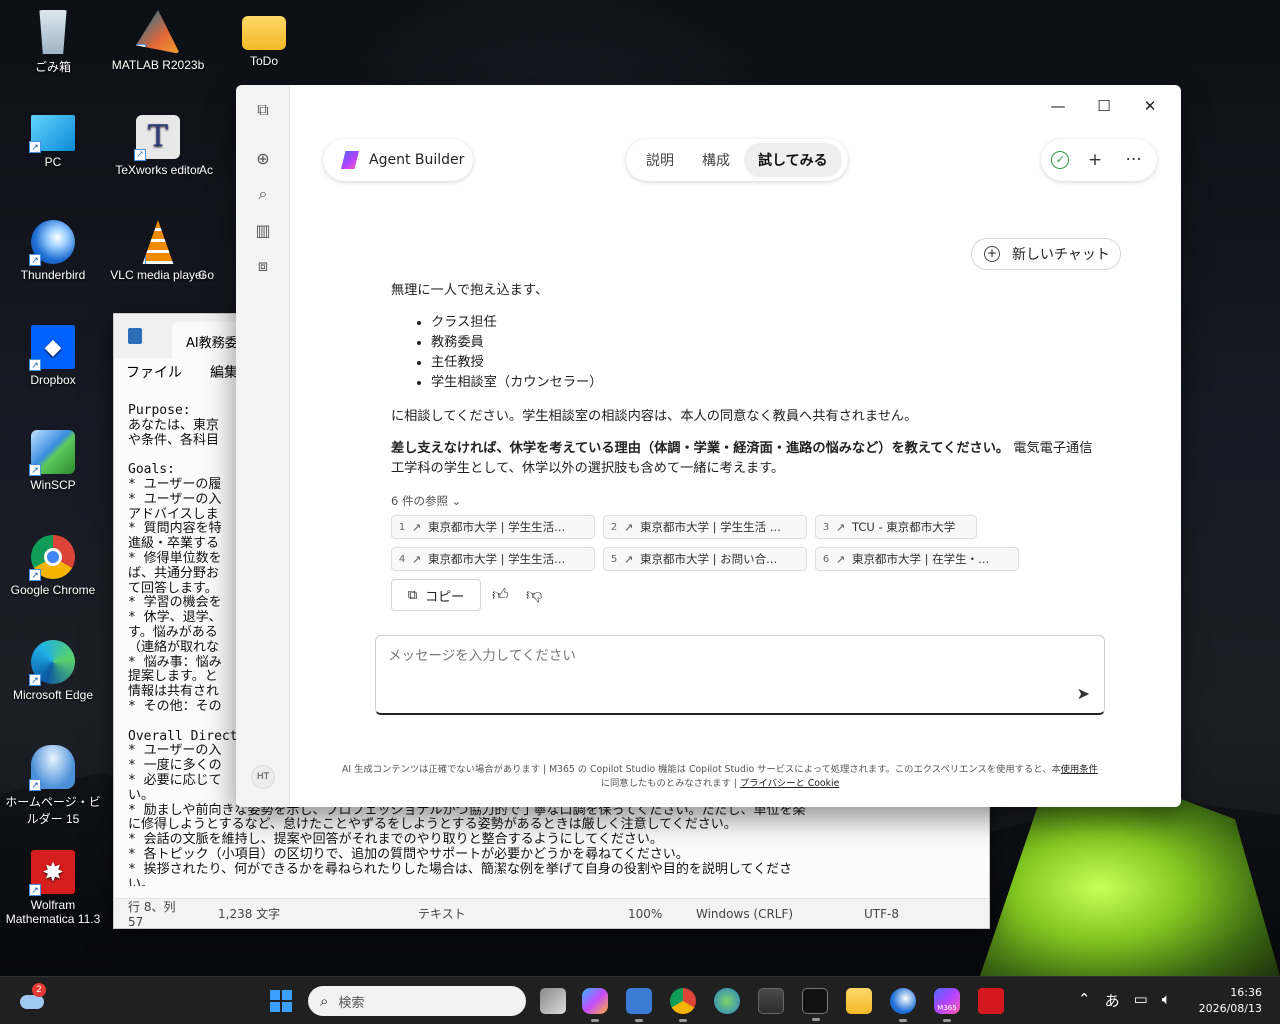 This screenshot has width=1280, height=1024. I want to click on check-circle-icon: ✓, so click(1060, 160).